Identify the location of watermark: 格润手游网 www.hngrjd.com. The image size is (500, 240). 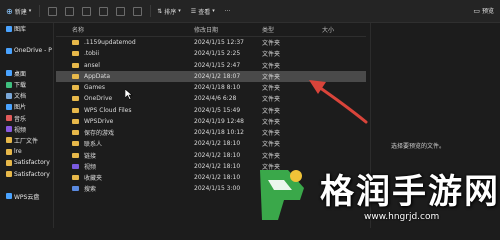
(374, 194).